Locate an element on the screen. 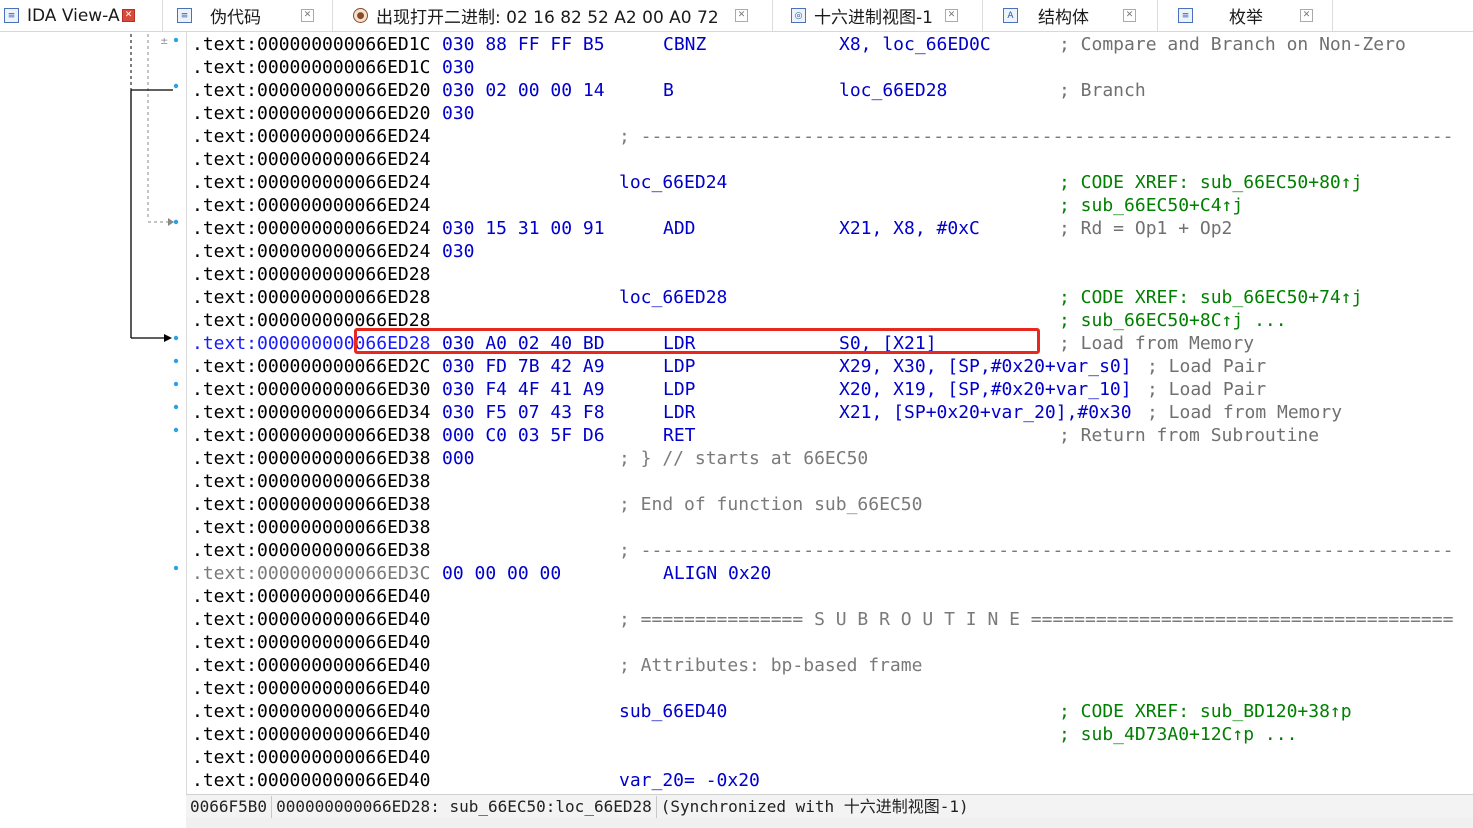 The width and height of the screenshot is (1473, 828). line-directive-comment: ; } // starts at 66EC50 is located at coordinates (744, 458).